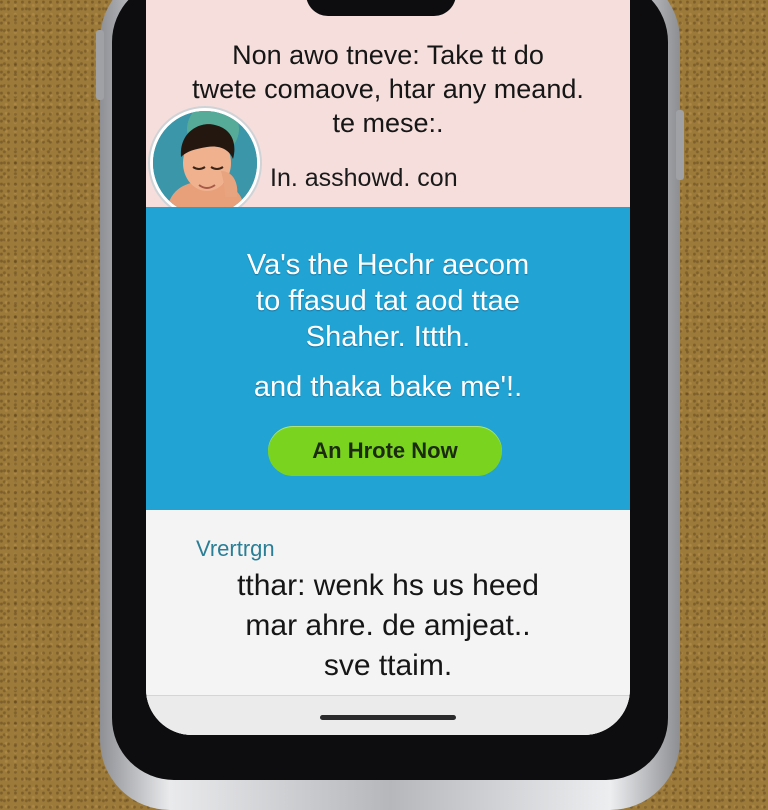 The image size is (768, 810). What do you see at coordinates (235, 548) in the screenshot?
I see `footer-label: Vrertrgn` at bounding box center [235, 548].